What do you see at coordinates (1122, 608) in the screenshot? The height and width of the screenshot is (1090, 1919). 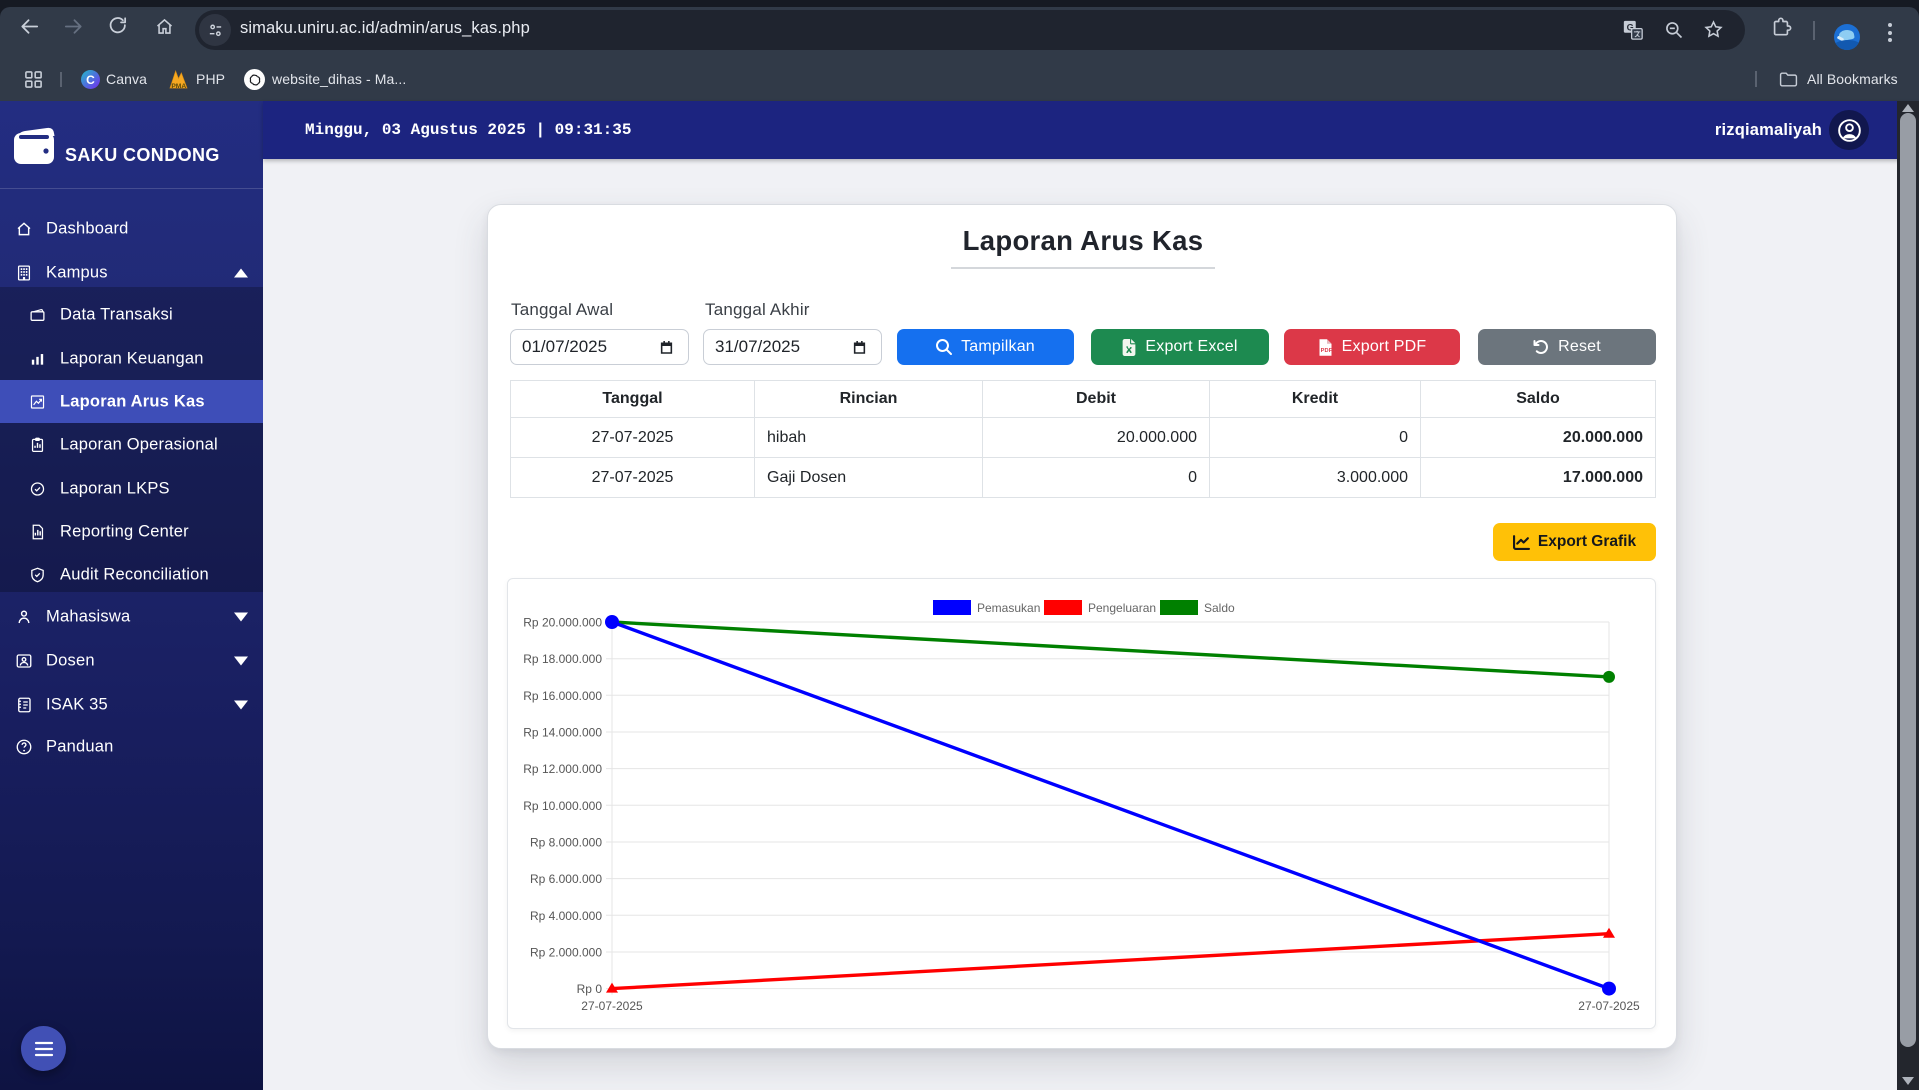 I see `svg-text: Pengeluaran` at bounding box center [1122, 608].